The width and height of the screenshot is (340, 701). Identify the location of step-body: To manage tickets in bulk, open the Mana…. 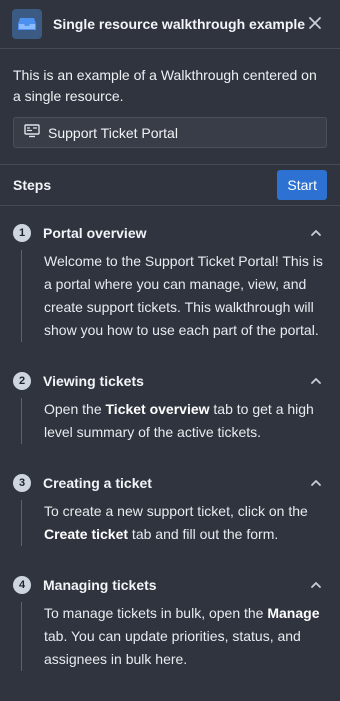
(174, 636).